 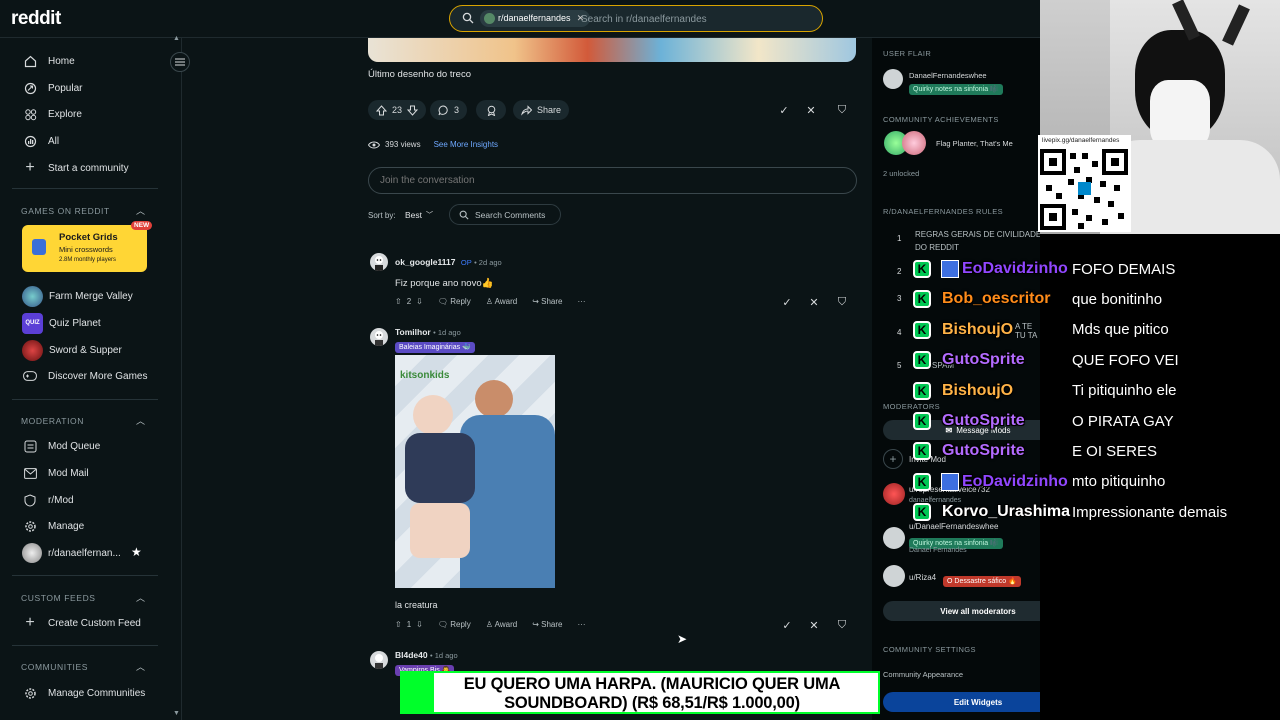 What do you see at coordinates (956, 87) in the screenshot?
I see `user-flair-tag: Quirky notes na sinfonia 🎼` at bounding box center [956, 87].